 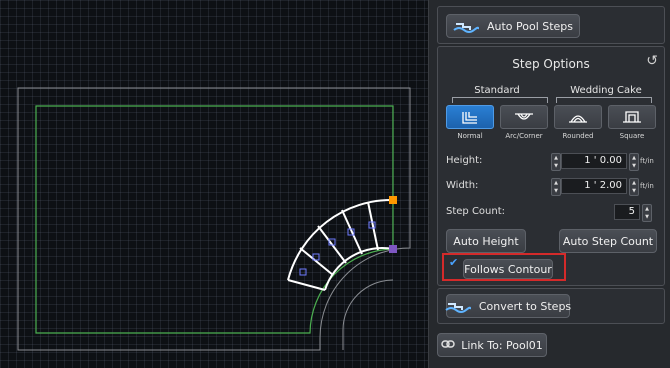 I want to click on width-input: 1 ' 2.00, so click(x=594, y=186).